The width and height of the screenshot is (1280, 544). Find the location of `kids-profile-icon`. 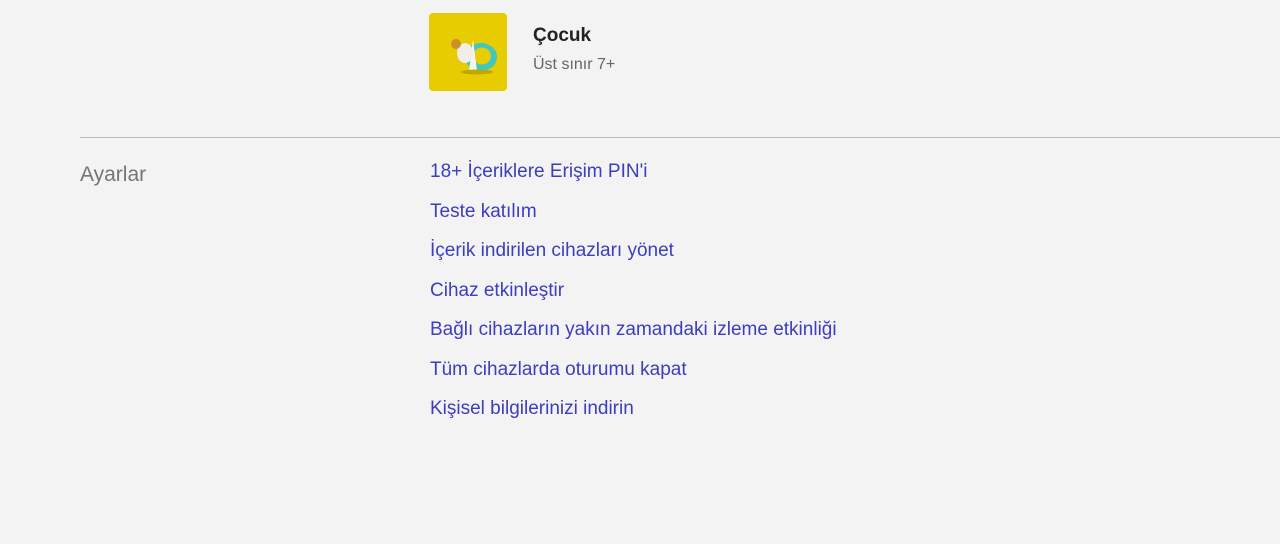

kids-profile-icon is located at coordinates (468, 52).